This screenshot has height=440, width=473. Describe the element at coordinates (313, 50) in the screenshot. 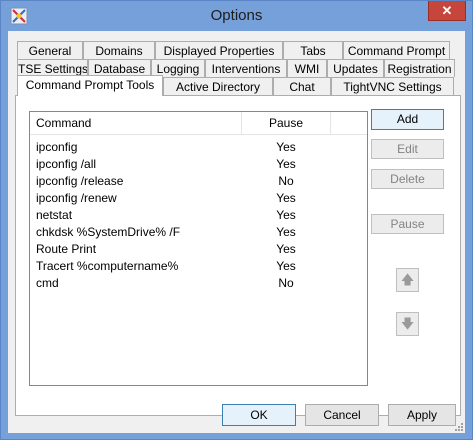

I see `tab-tabs: Tabs` at that location.